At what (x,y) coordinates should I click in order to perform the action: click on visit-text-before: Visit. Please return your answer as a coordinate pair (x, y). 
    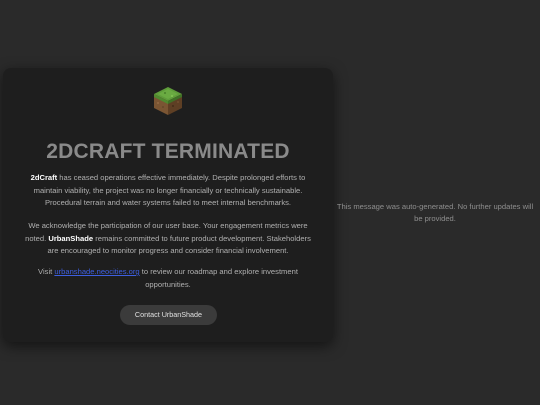
    Looking at the image, I should click on (46, 271).